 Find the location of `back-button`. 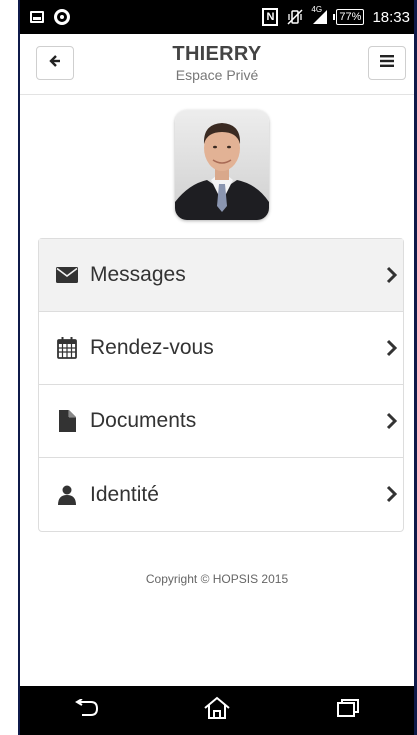

back-button is located at coordinates (55, 63).